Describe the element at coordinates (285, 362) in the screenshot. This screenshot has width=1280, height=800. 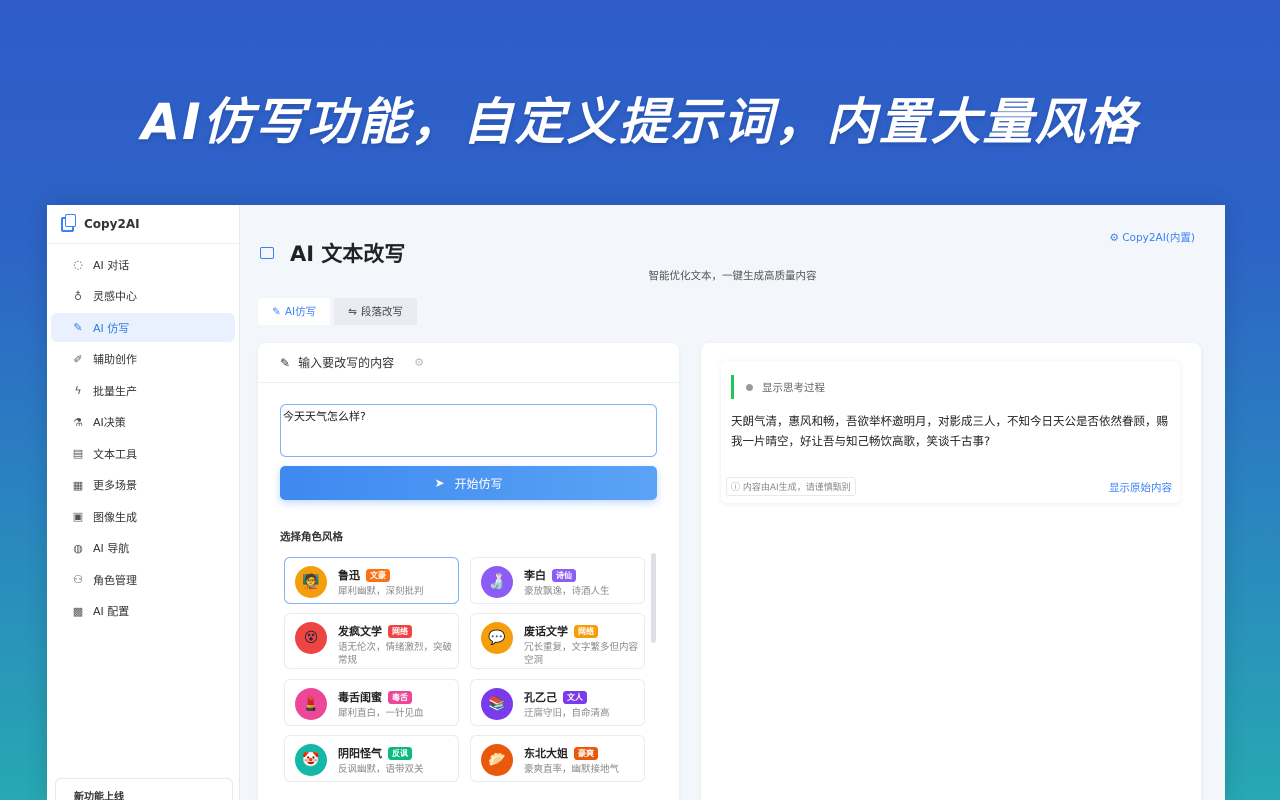
I see `edit-icon: ✎` at that location.